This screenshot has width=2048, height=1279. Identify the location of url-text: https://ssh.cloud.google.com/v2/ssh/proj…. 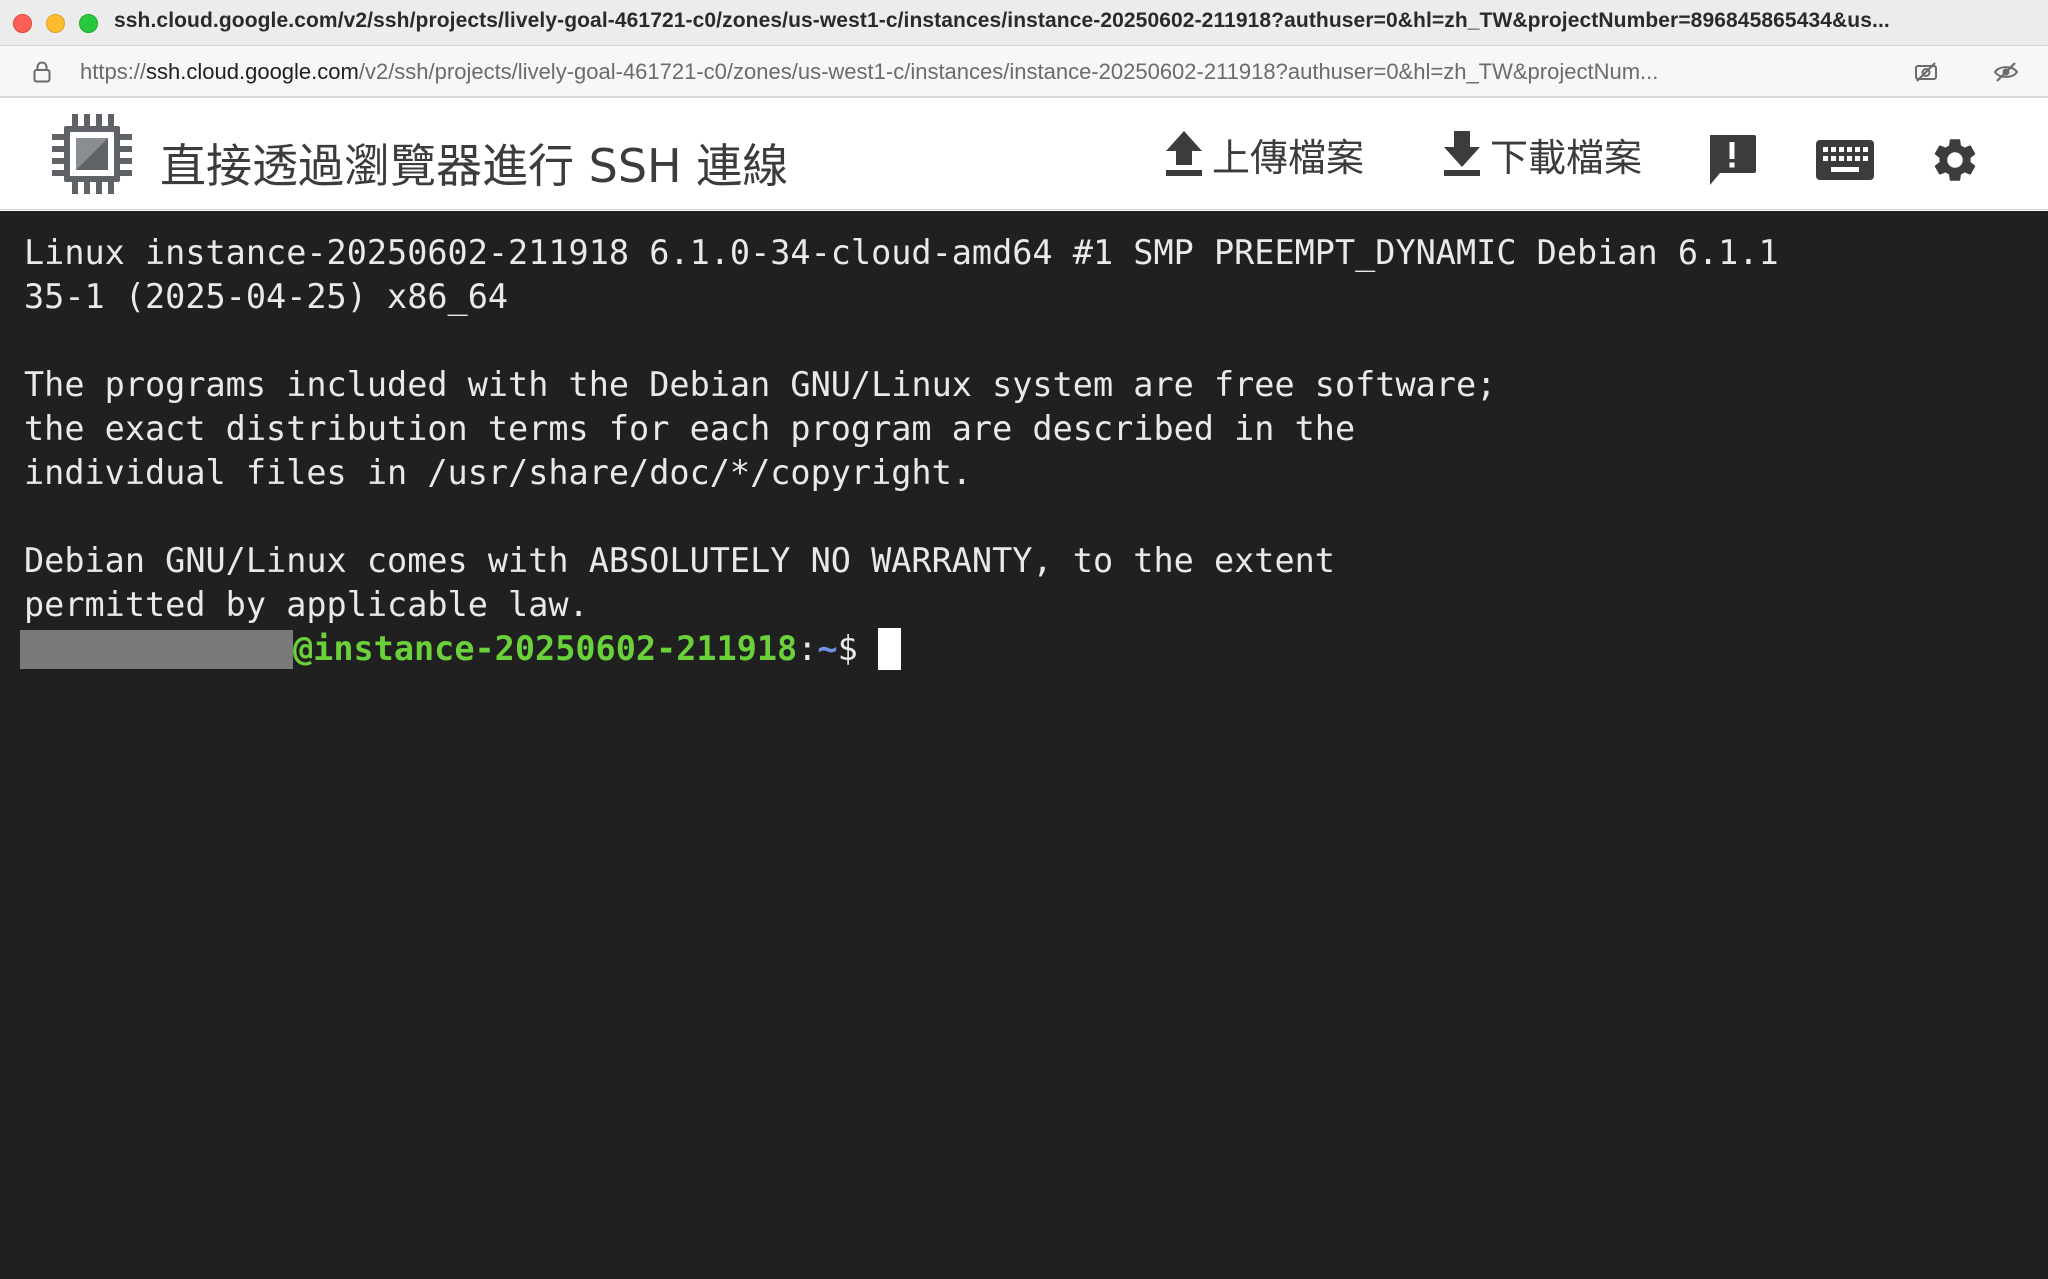
(980, 72).